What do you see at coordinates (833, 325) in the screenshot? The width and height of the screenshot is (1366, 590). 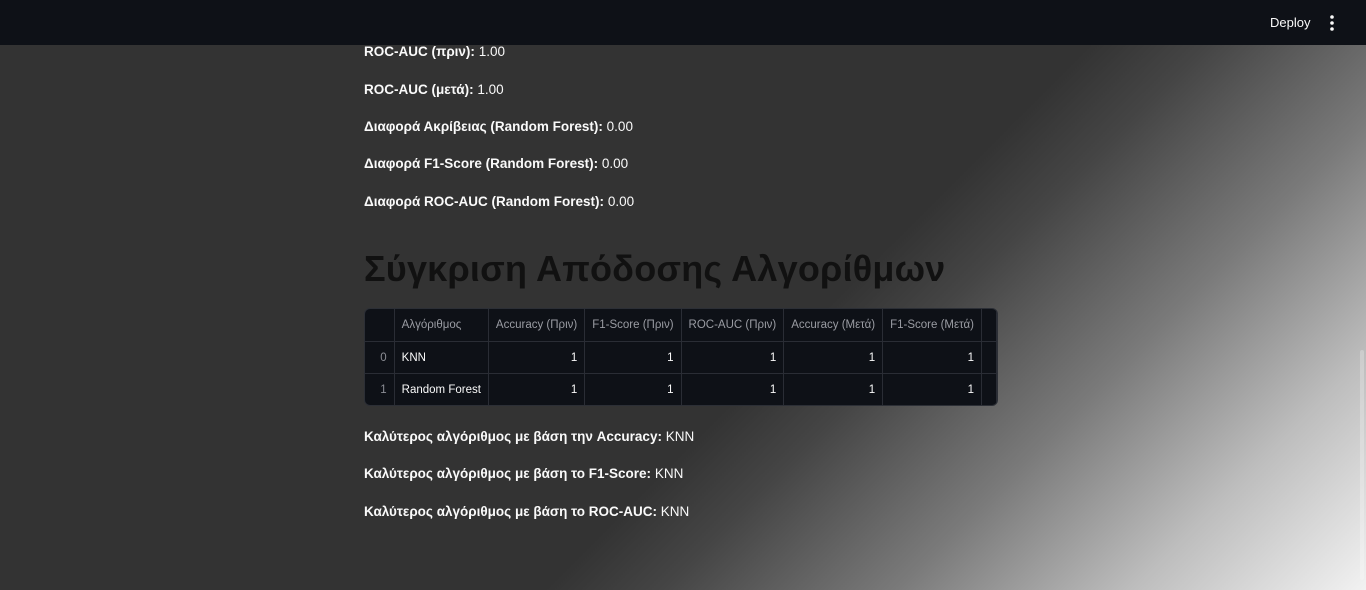 I see `column-header-accuracy-after: Accuracy (Μετά)` at bounding box center [833, 325].